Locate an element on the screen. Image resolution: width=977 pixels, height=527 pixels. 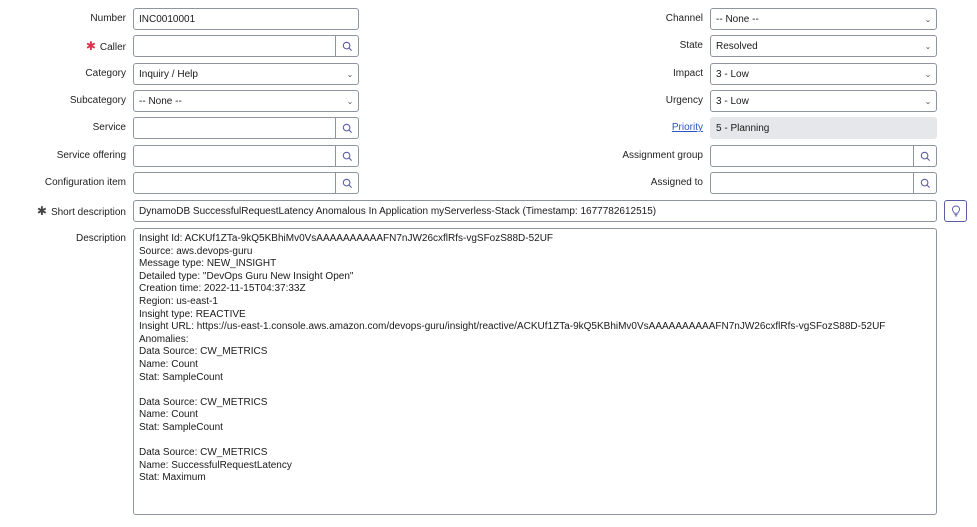
assignment-group-search-icon is located at coordinates (924, 156).